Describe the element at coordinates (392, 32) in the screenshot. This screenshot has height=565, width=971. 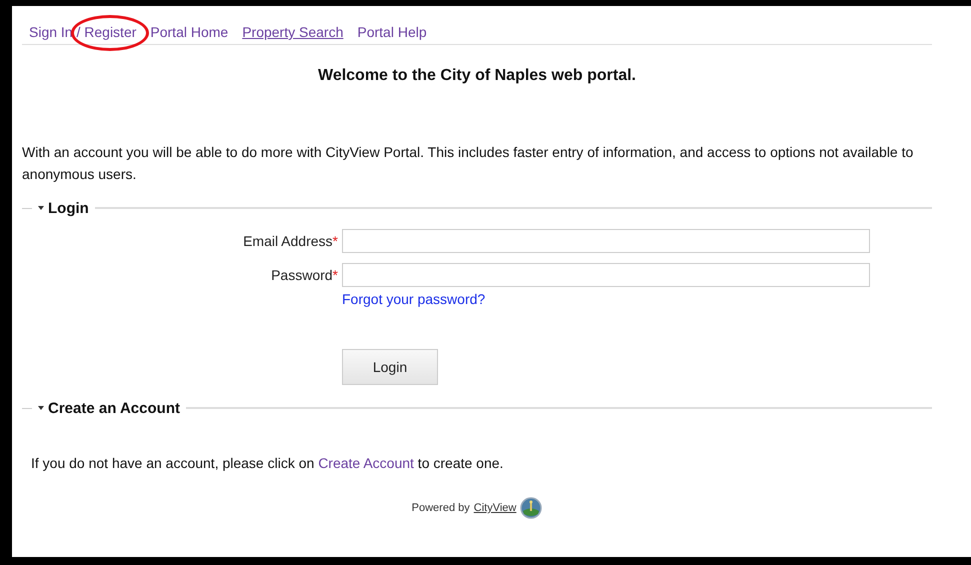
I see `nav-link: Portal Help` at that location.